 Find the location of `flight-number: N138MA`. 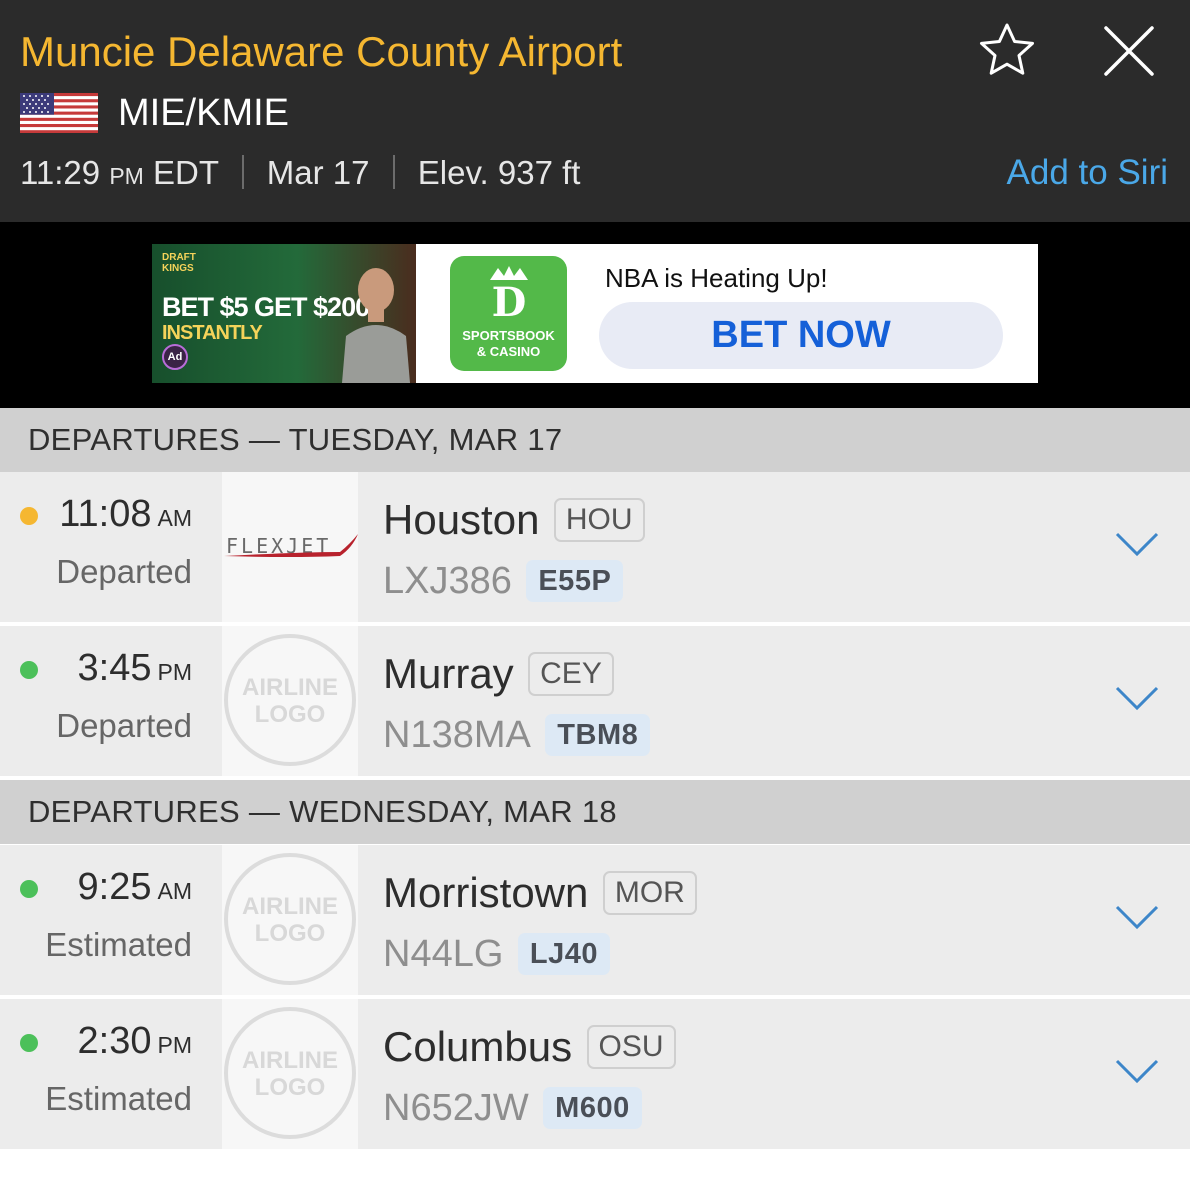

flight-number: N138MA is located at coordinates (457, 735).